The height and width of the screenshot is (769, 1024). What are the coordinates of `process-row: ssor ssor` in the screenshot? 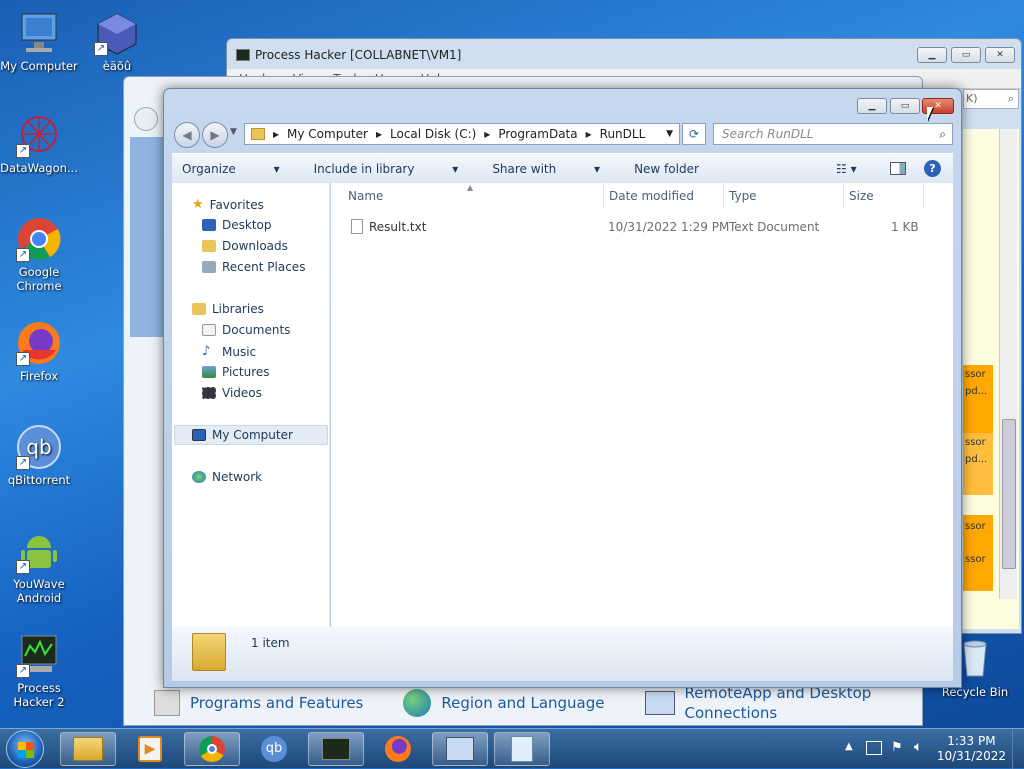 It's located at (978, 553).